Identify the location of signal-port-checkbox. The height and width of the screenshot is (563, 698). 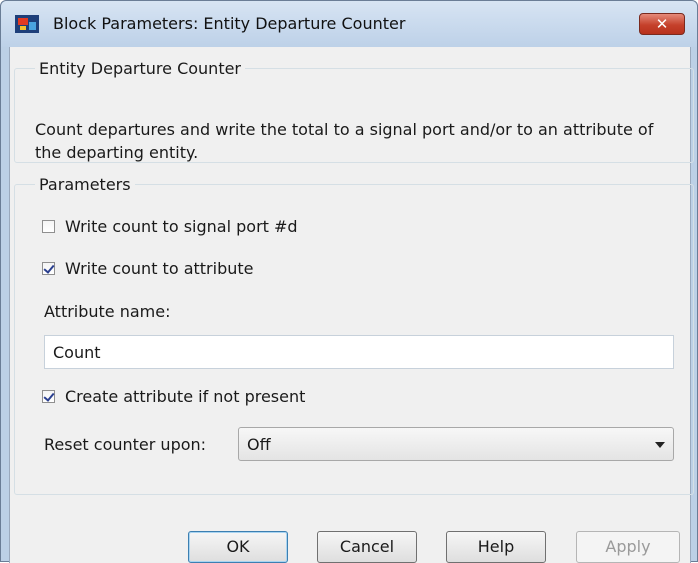
(48, 226).